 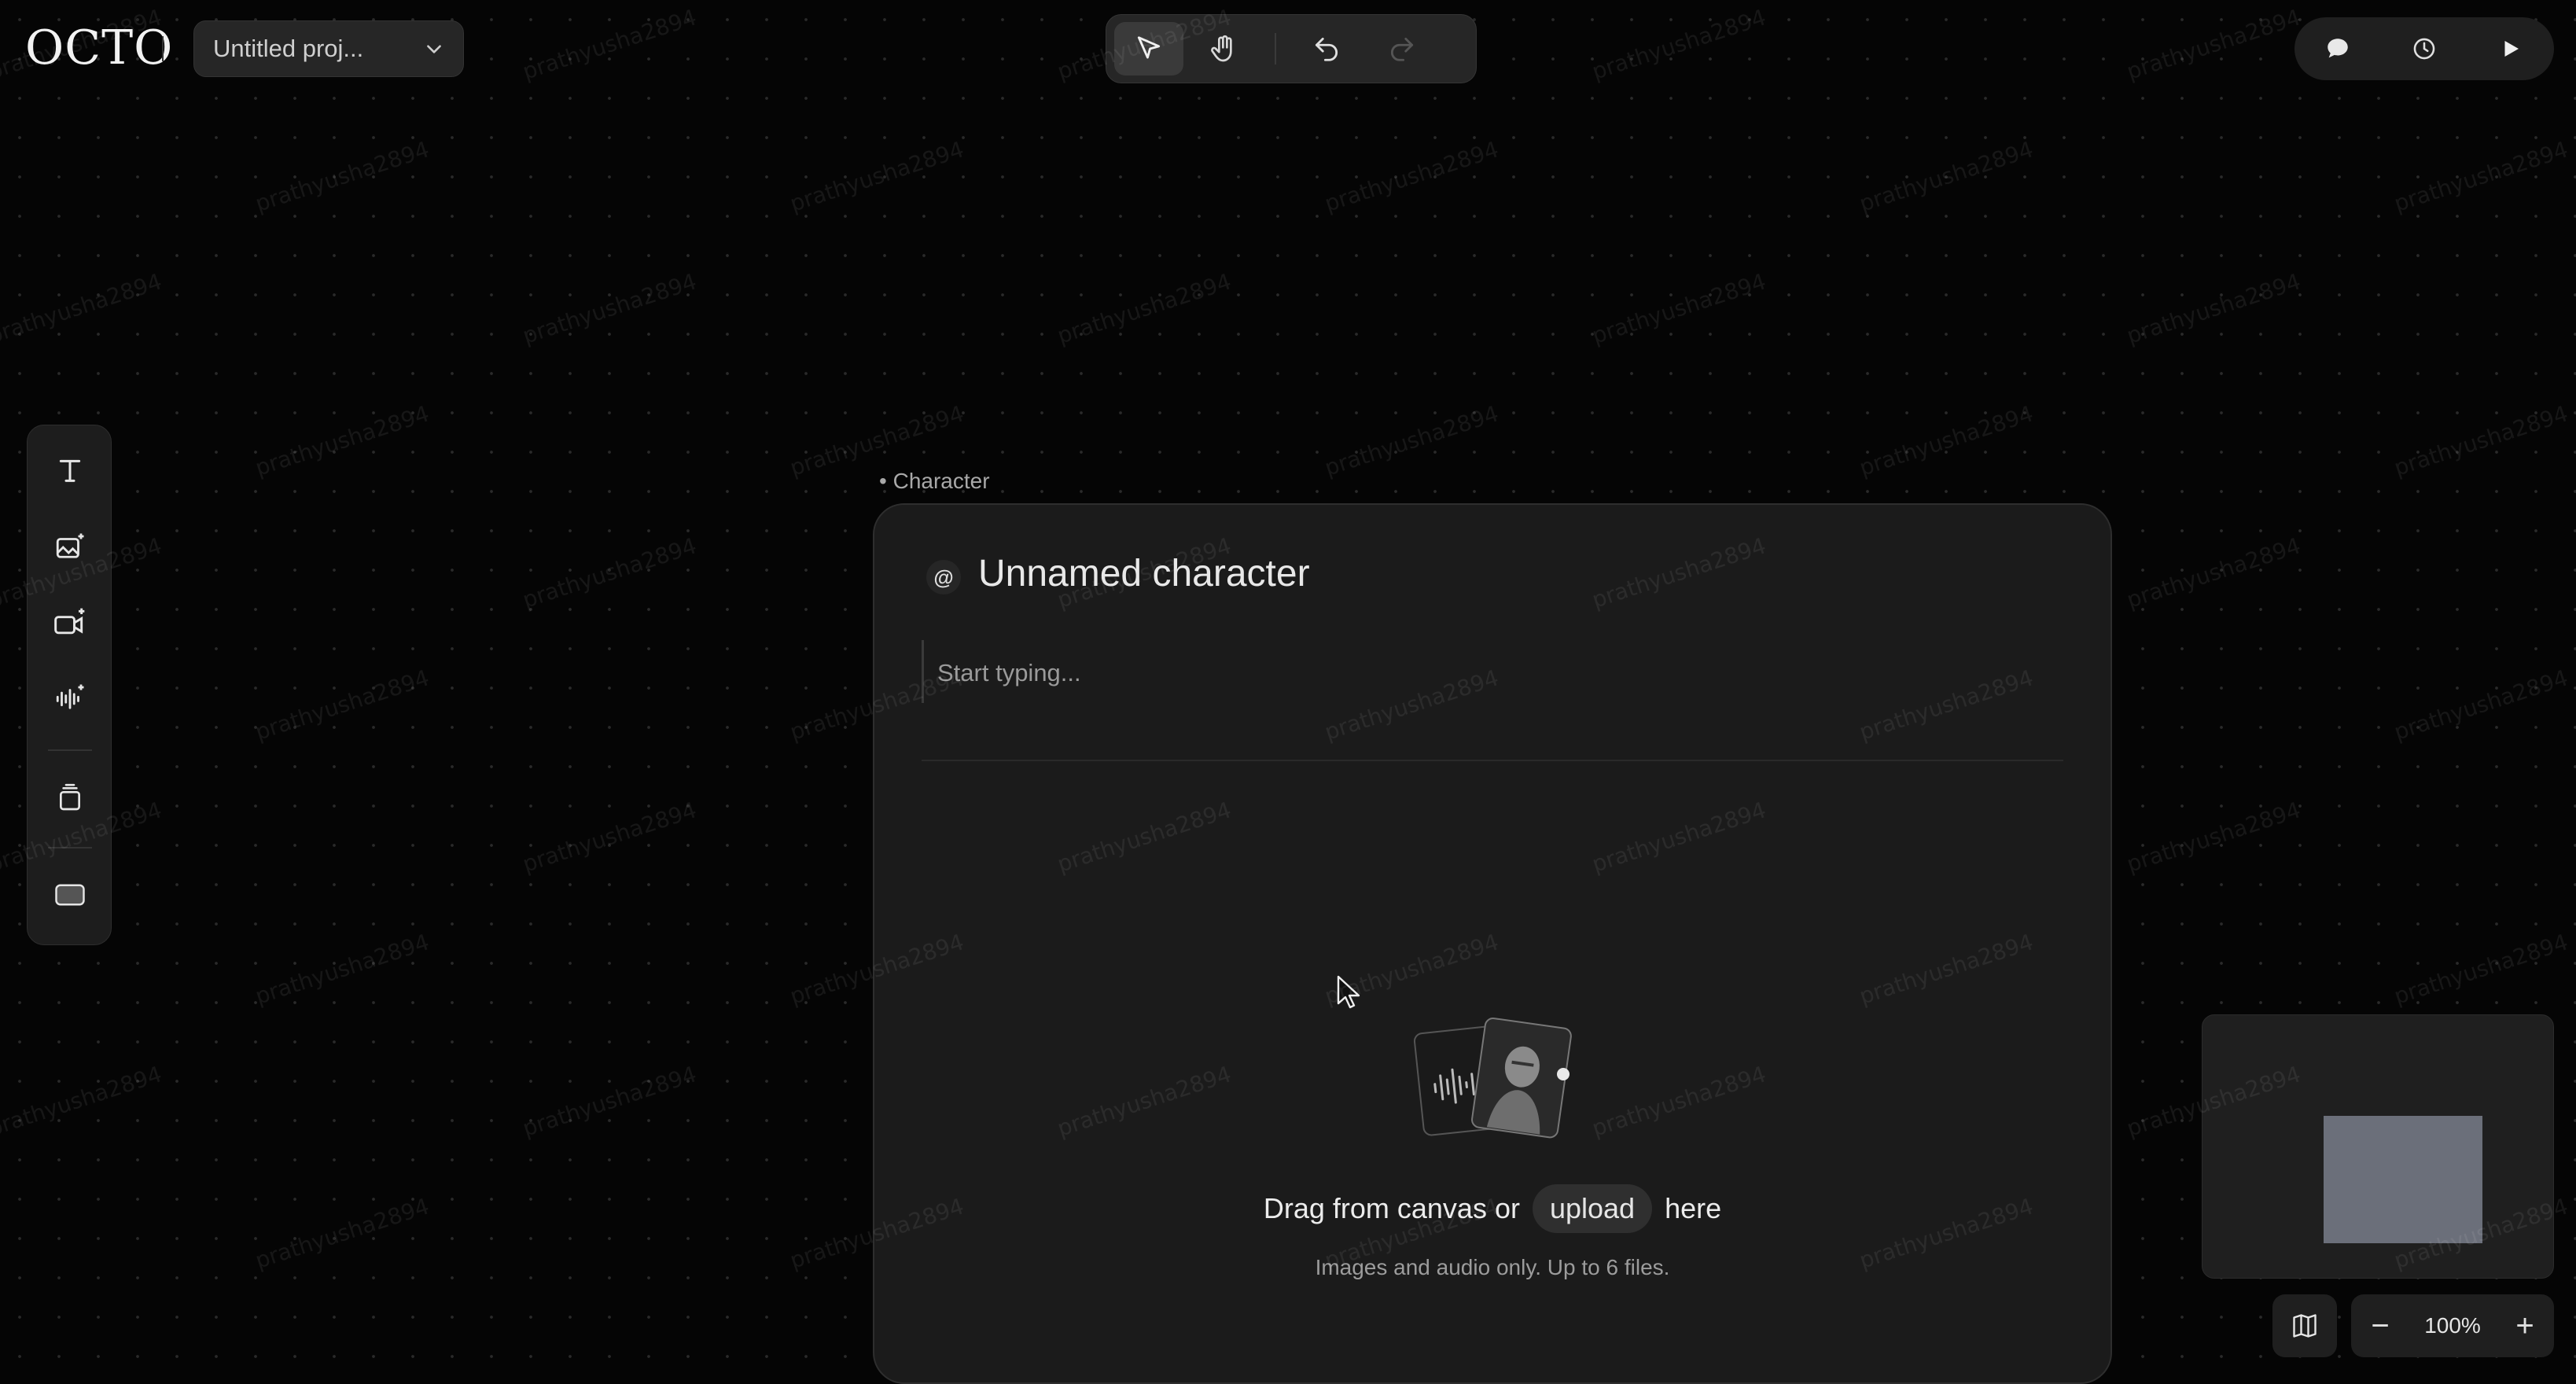 I want to click on minimap-toggle-button, so click(x=2305, y=1325).